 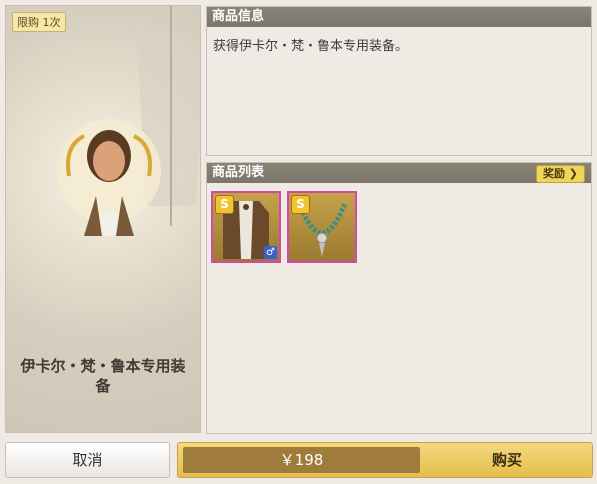 I want to click on item-slot-necklace: S, so click(x=322, y=227).